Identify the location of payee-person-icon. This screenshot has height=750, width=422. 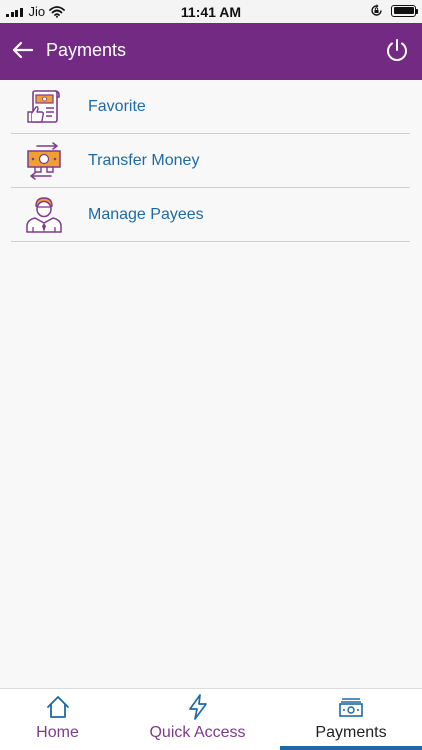
(44, 214).